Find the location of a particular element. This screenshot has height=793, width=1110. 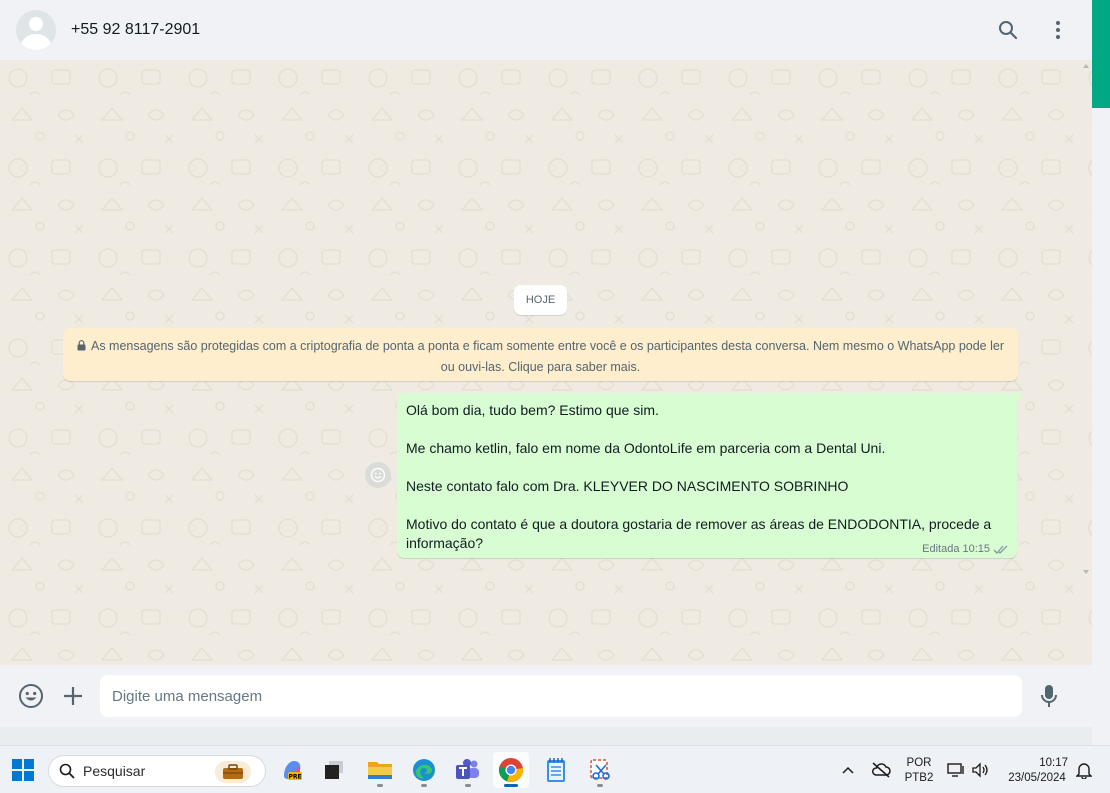

double-check-icon is located at coordinates (1000, 549).